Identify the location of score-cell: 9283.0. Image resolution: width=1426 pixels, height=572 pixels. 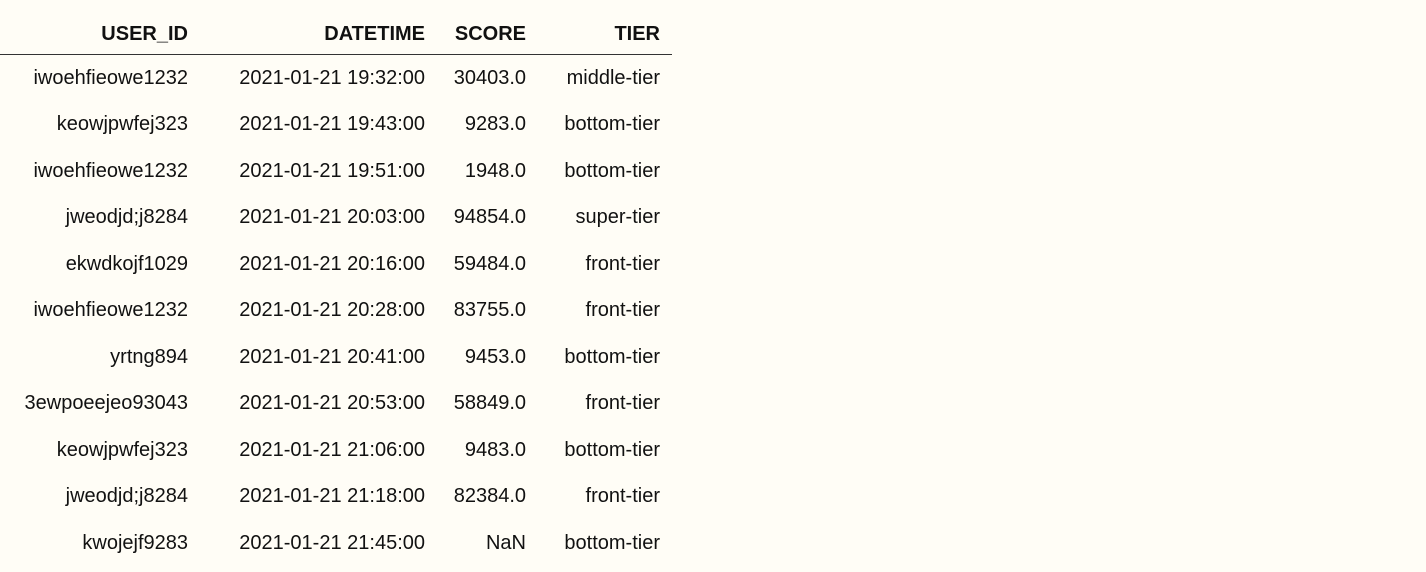
(495, 124).